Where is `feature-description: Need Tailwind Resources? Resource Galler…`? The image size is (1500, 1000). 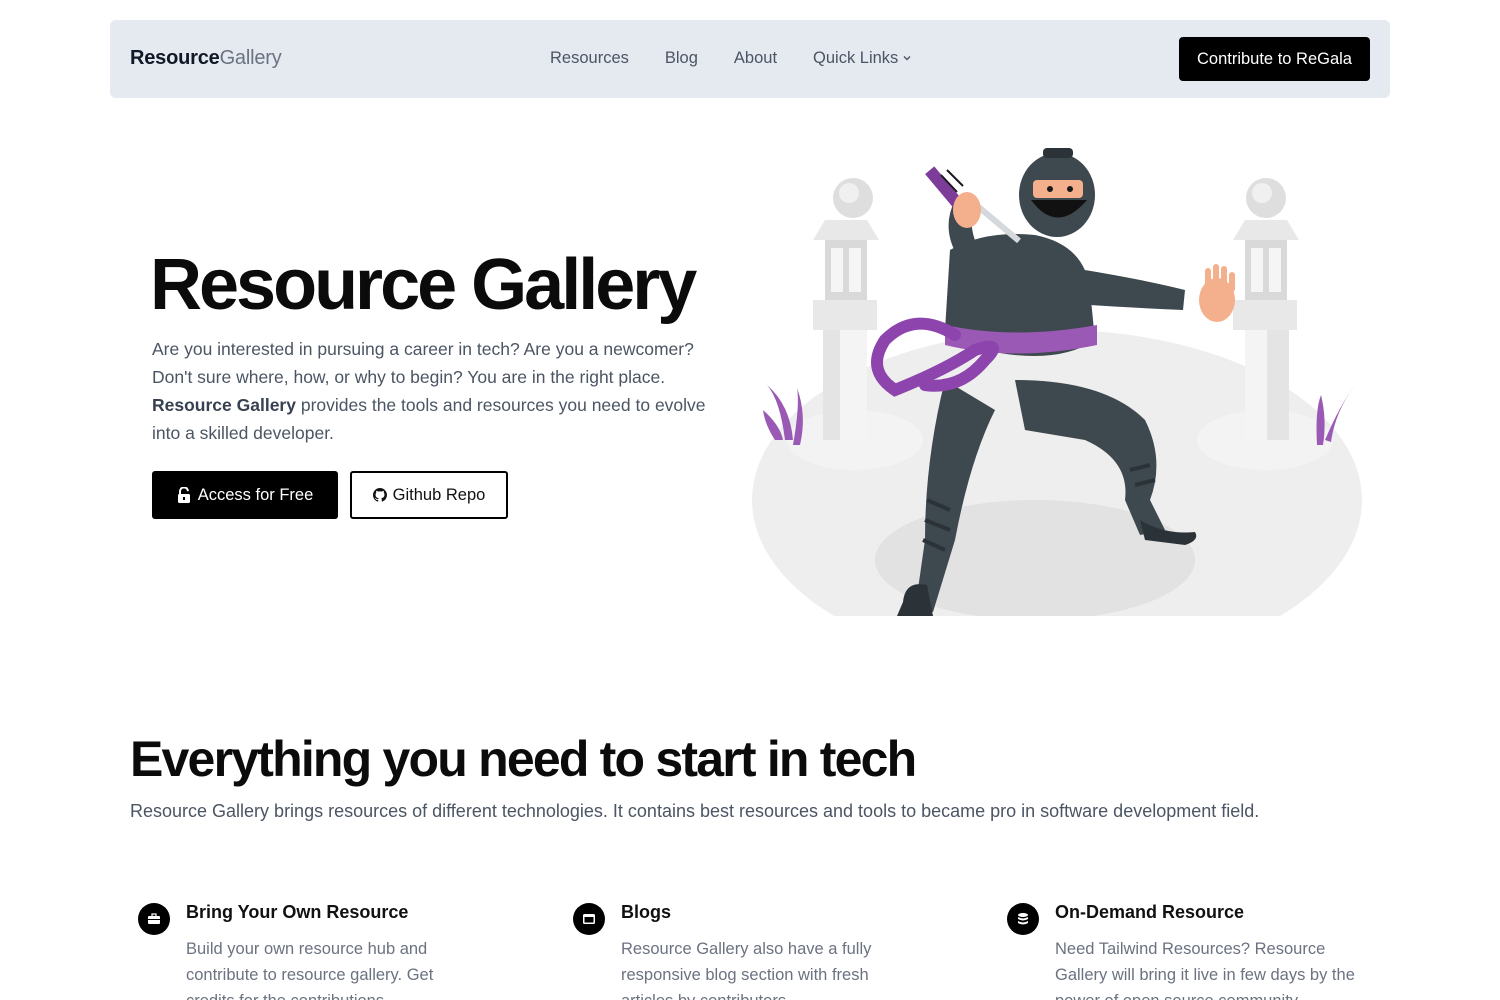
feature-description: Need Tailwind Resources? Resource Galler… is located at coordinates (1205, 970).